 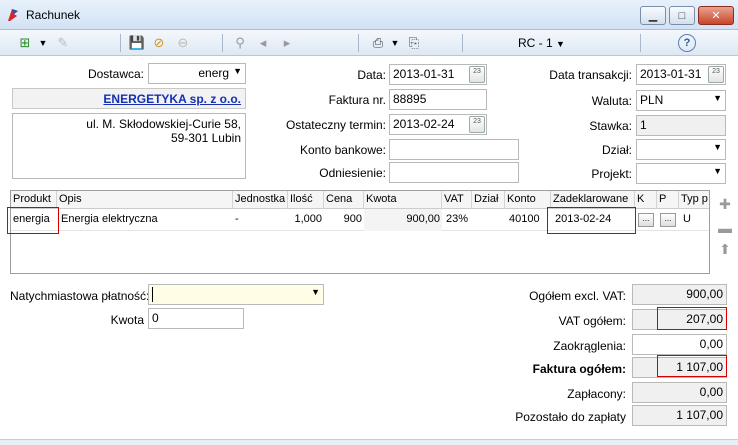 I want to click on period-selector: RC - 1 ▼, so click(x=541, y=43).